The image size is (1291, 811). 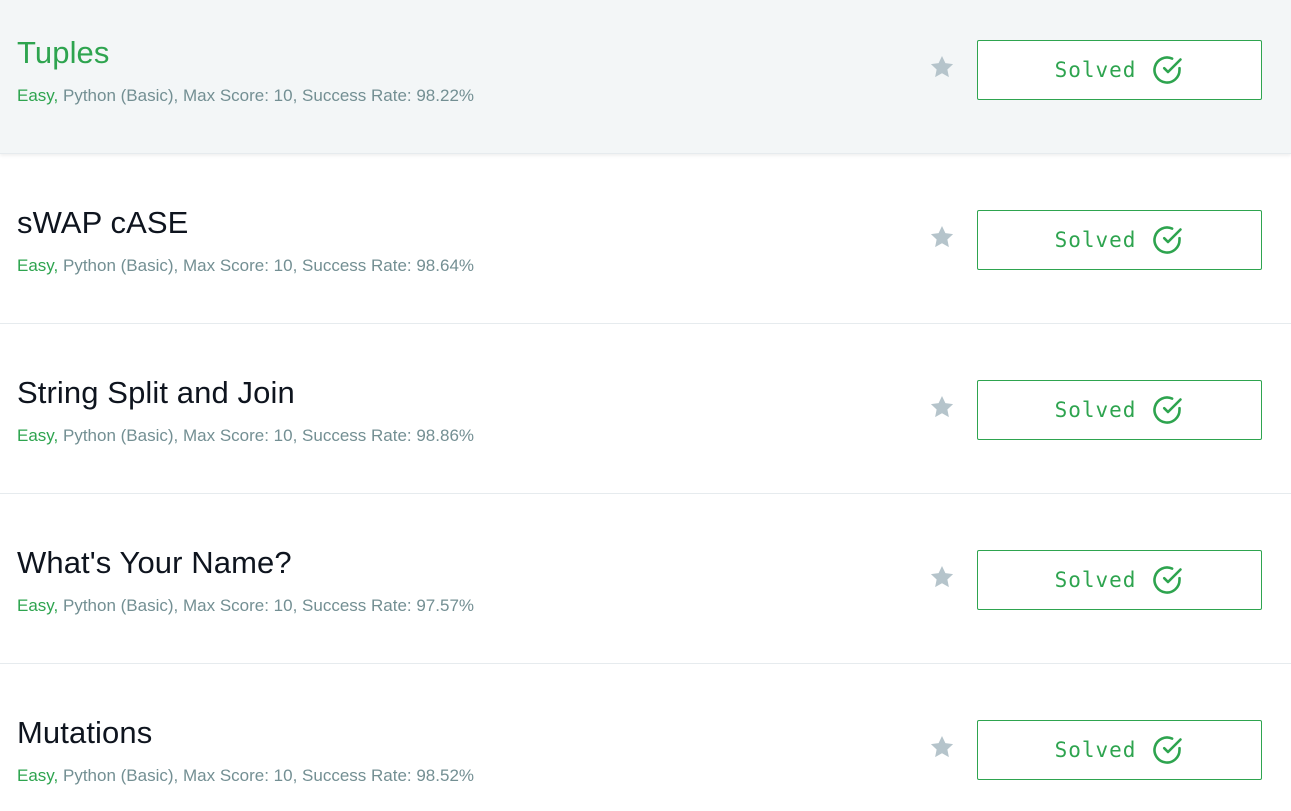 What do you see at coordinates (63, 53) in the screenshot?
I see `challenge-title: Tuples` at bounding box center [63, 53].